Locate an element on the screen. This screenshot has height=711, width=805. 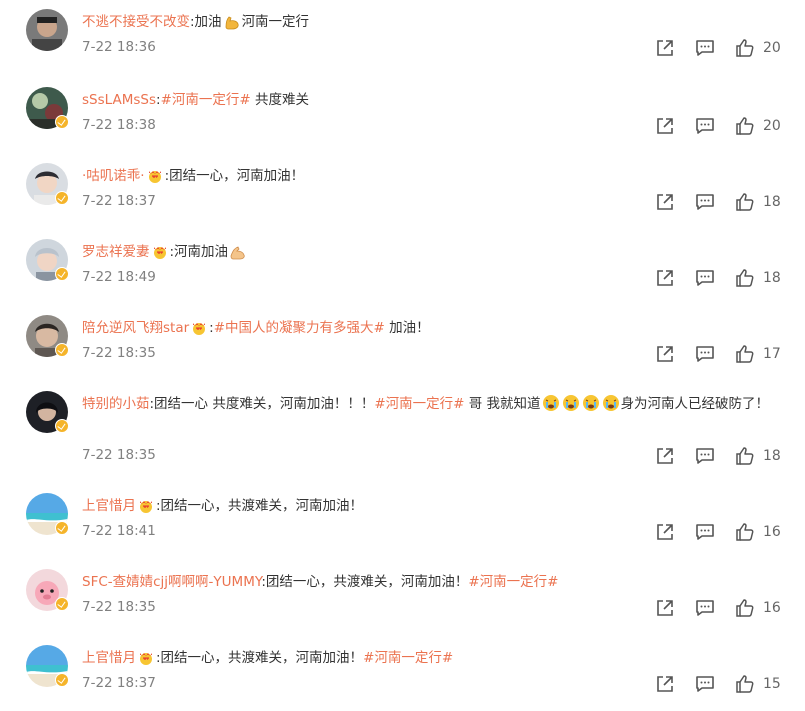
comment-body: :团结一心，共渡难关，河南加油！ is located at coordinates (249, 506).